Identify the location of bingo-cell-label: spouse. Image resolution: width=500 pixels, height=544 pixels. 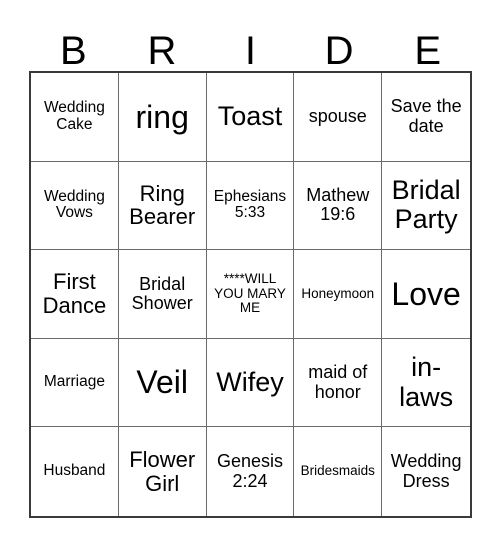
(337, 116).